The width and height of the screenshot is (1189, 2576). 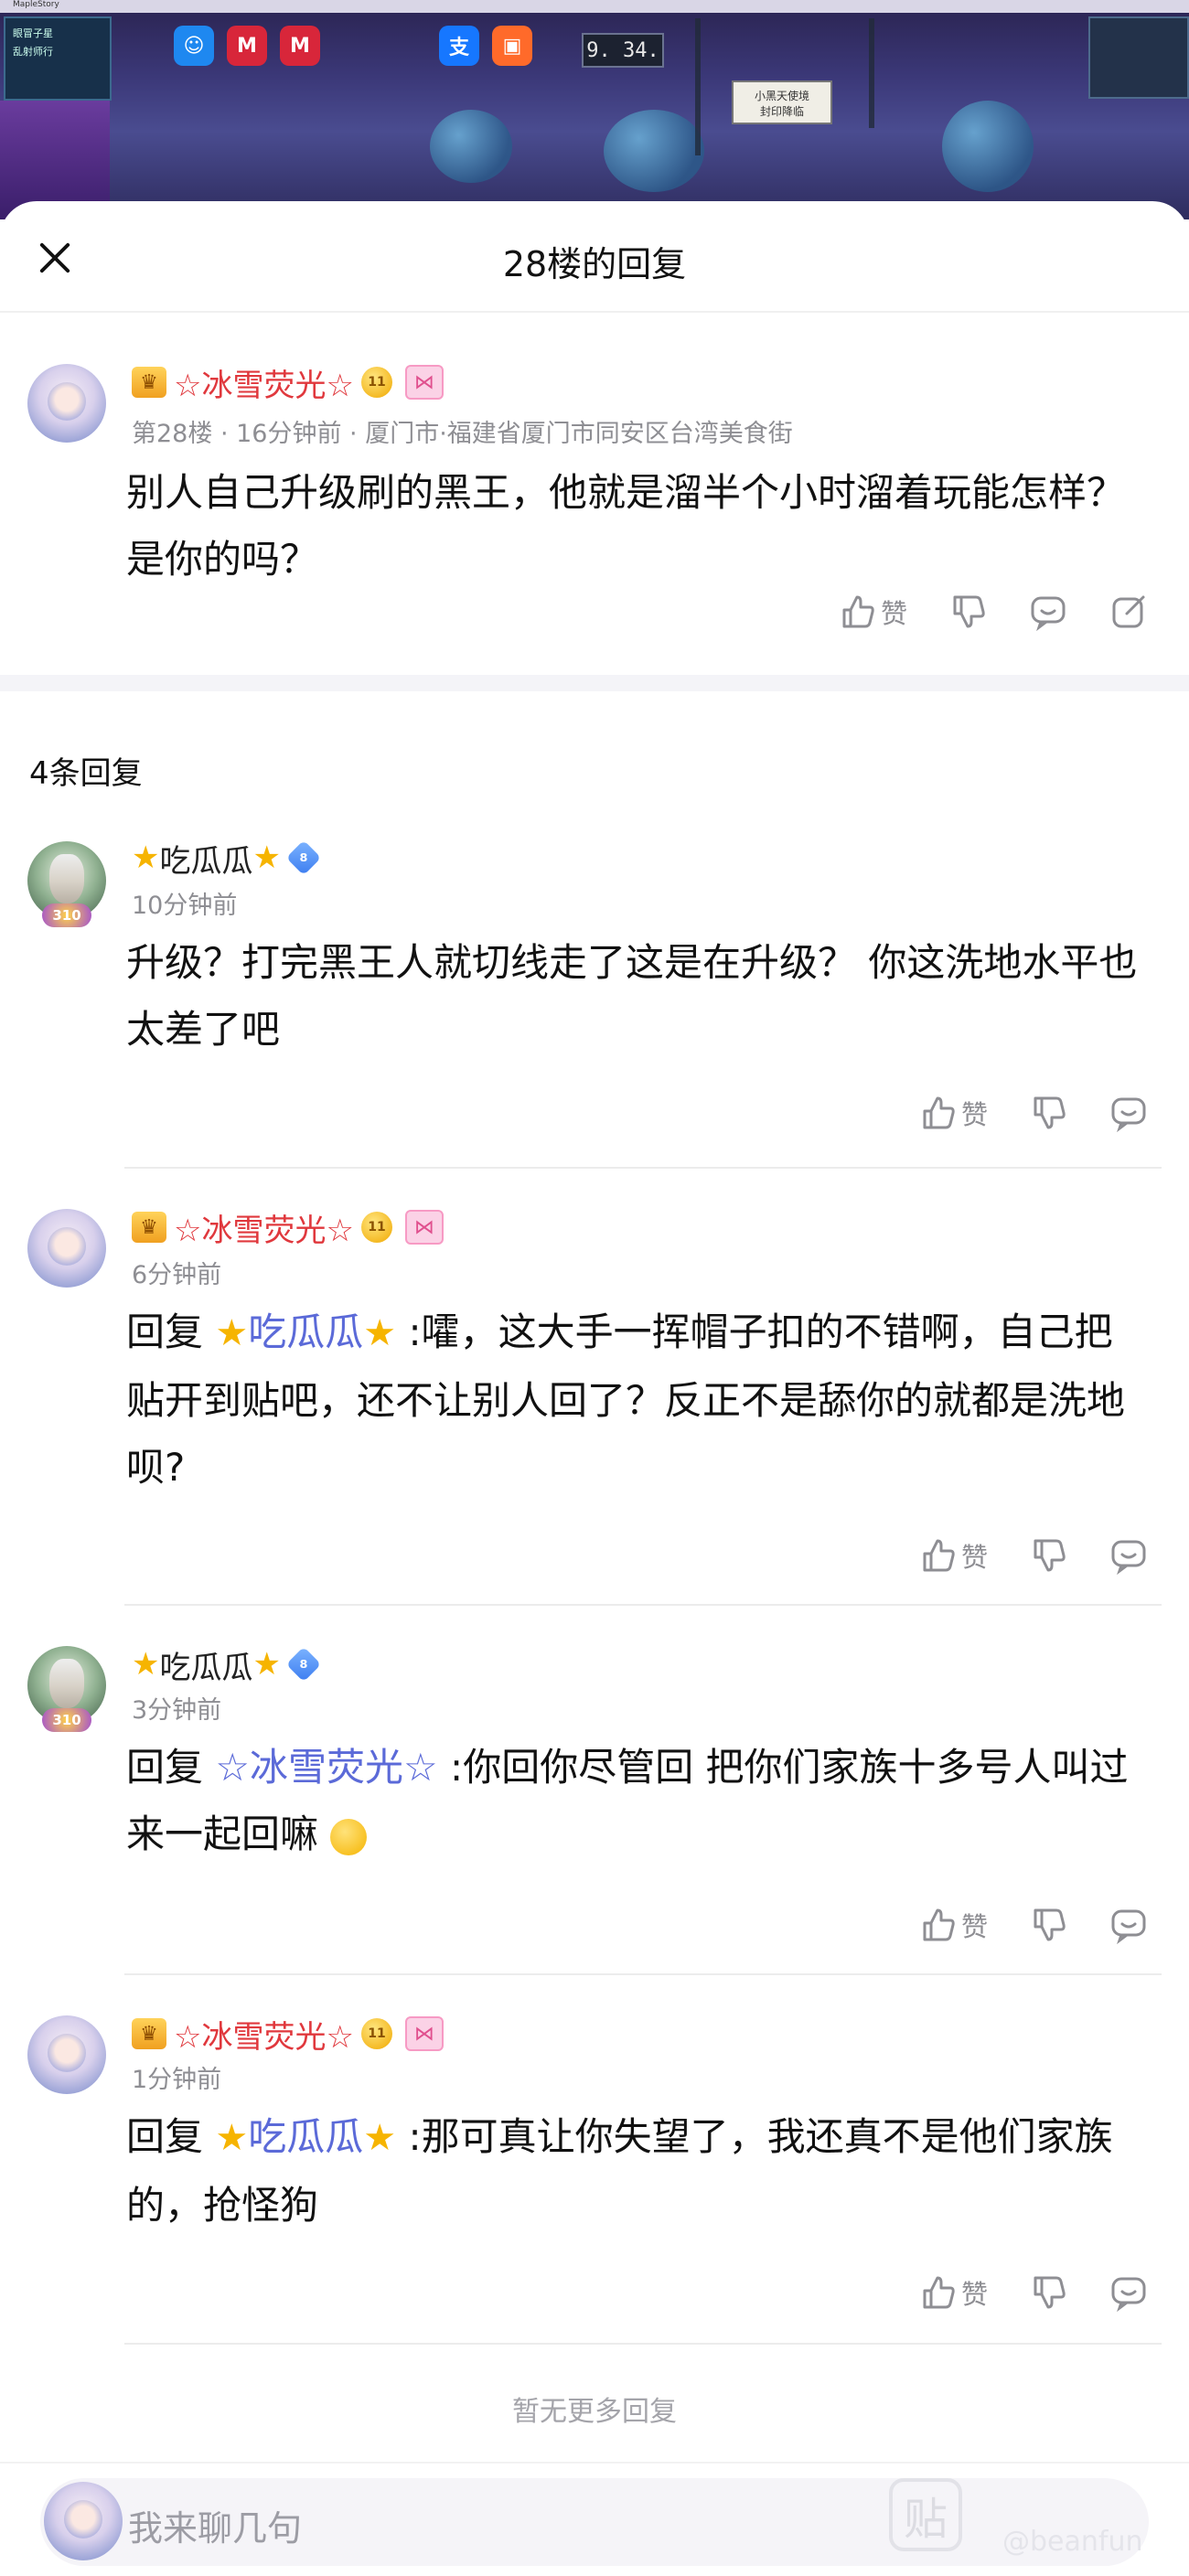 I want to click on reply-time: 3分钟前, so click(x=177, y=1710).